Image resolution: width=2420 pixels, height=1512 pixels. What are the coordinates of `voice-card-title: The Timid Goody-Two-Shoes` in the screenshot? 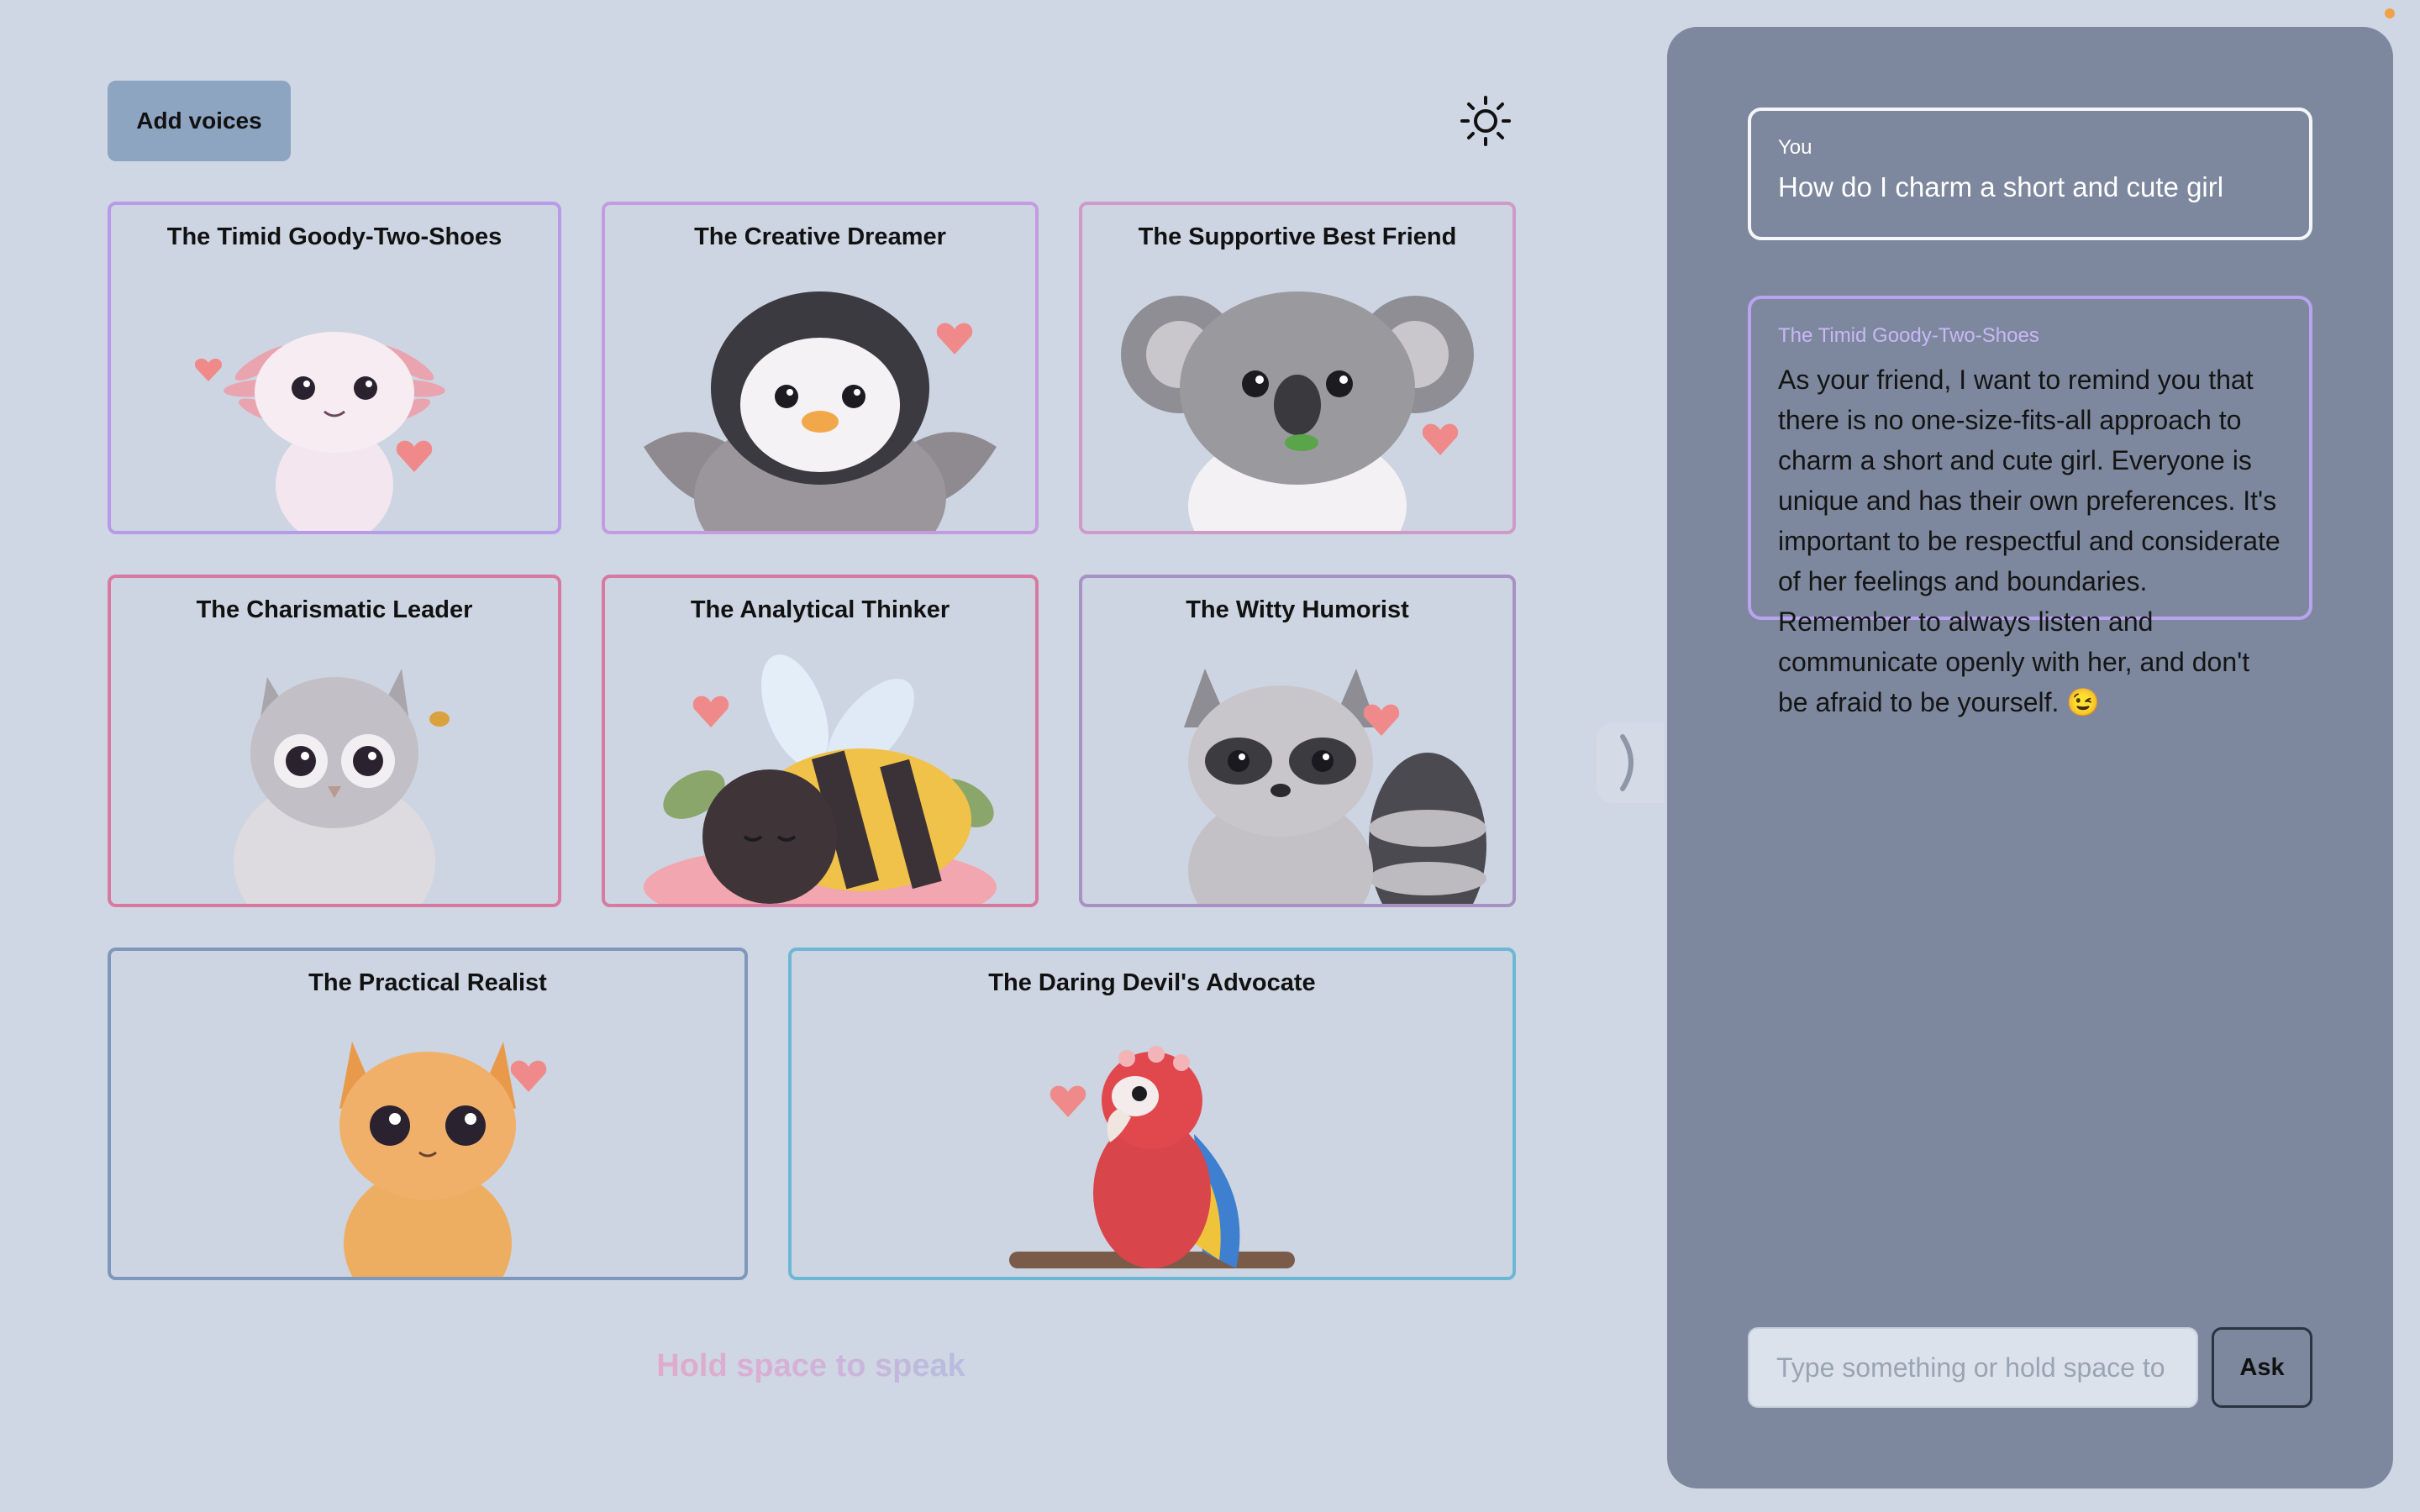 It's located at (334, 236).